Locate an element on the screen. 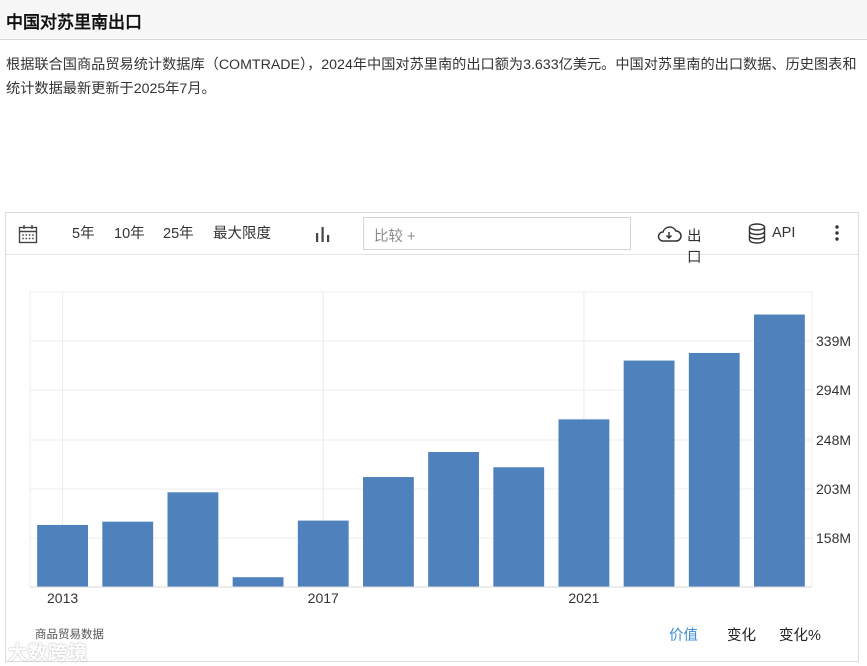 The width and height of the screenshot is (867, 666). y-tick-label: 203M is located at coordinates (833, 489).